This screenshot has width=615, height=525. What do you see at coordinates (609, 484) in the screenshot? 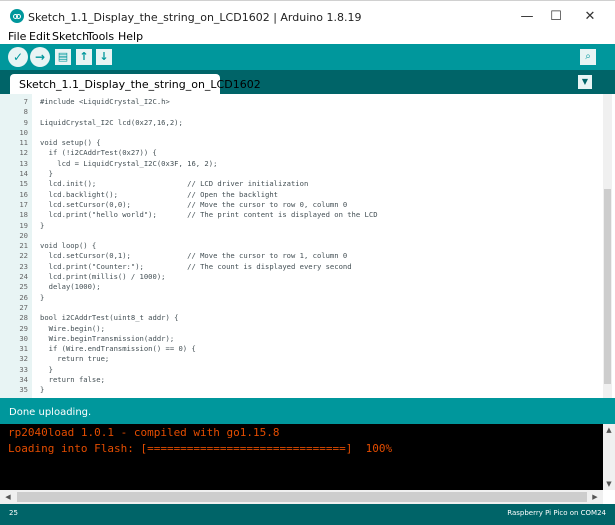
I see `scroll-down-arrow-icon: ▼` at bounding box center [609, 484].